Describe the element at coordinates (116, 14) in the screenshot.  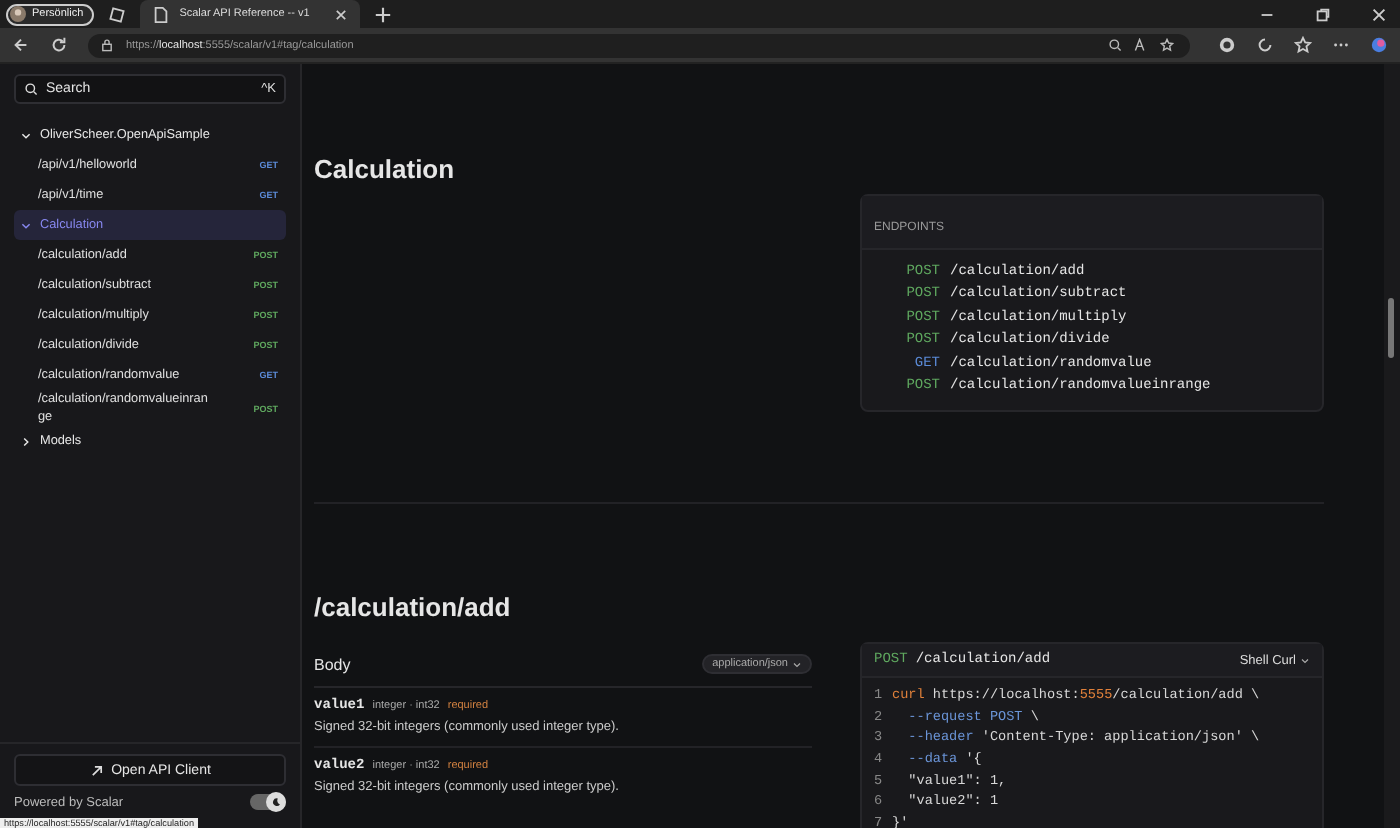
I see `workspaces-icon` at that location.